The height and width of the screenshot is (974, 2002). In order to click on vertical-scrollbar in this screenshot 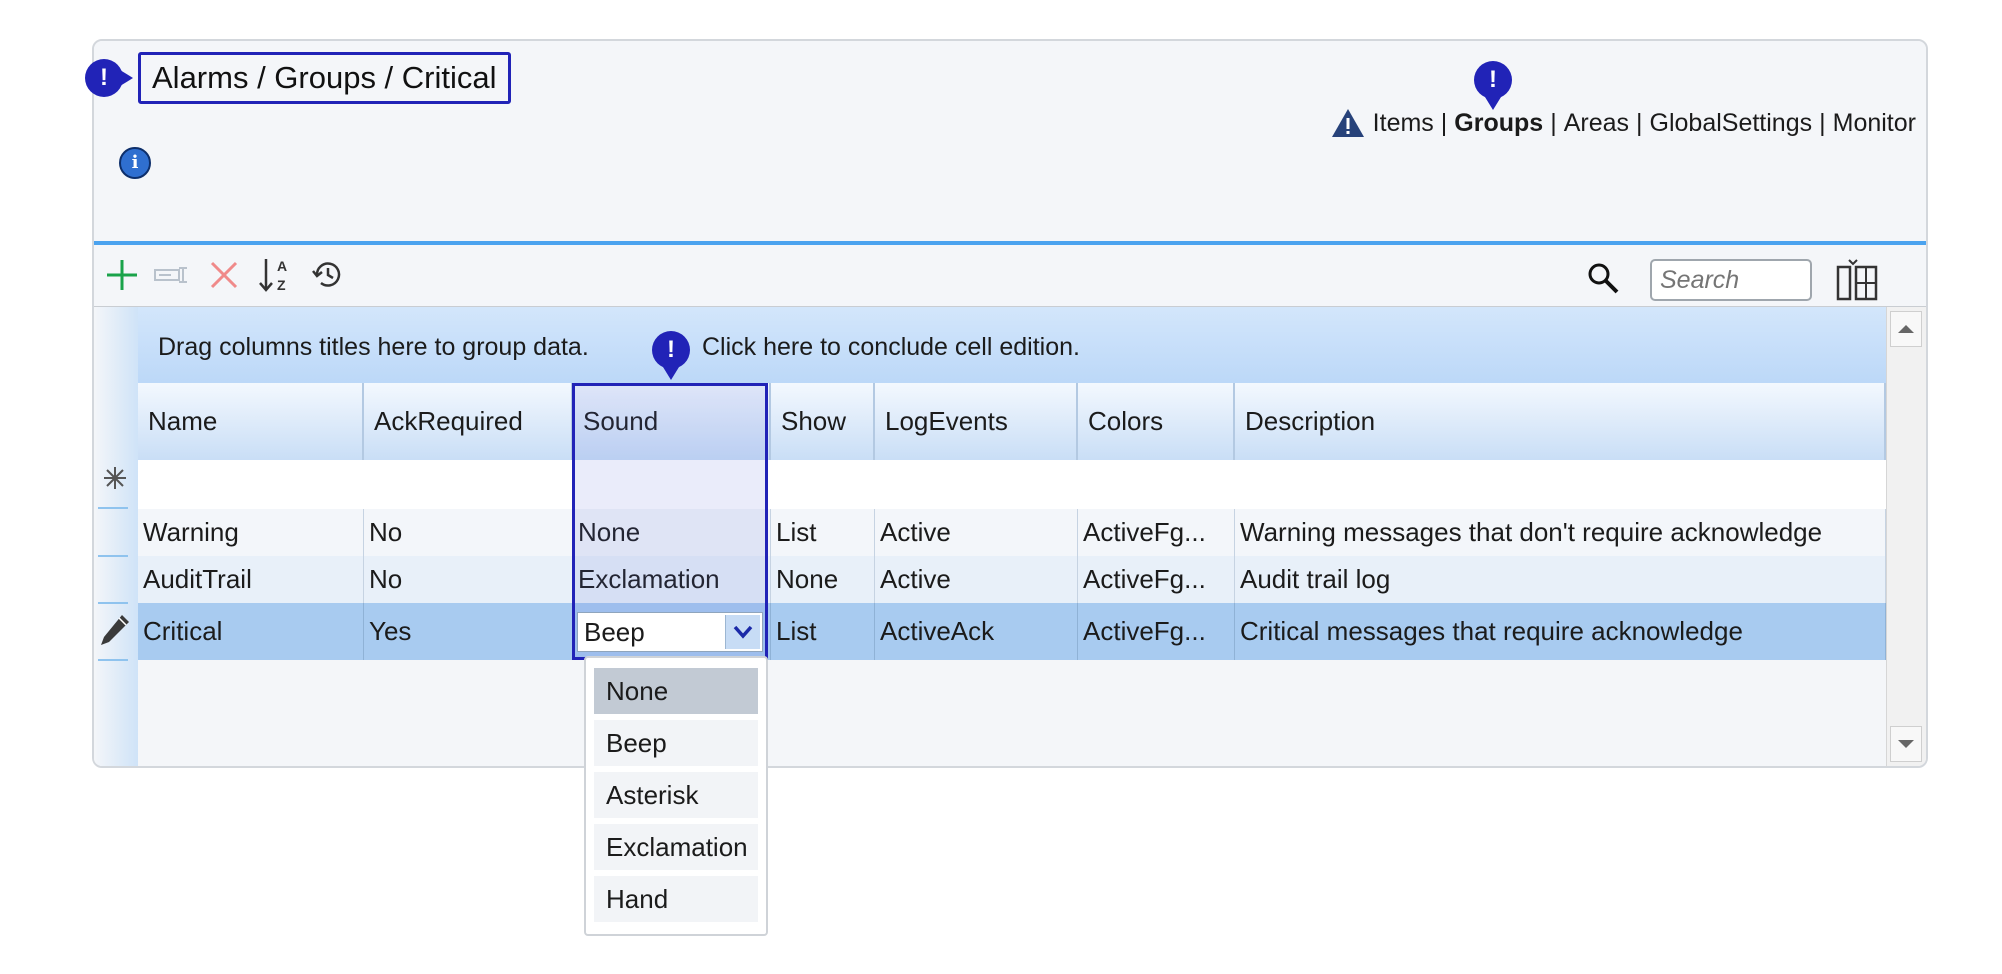, I will do `click(1906, 536)`.